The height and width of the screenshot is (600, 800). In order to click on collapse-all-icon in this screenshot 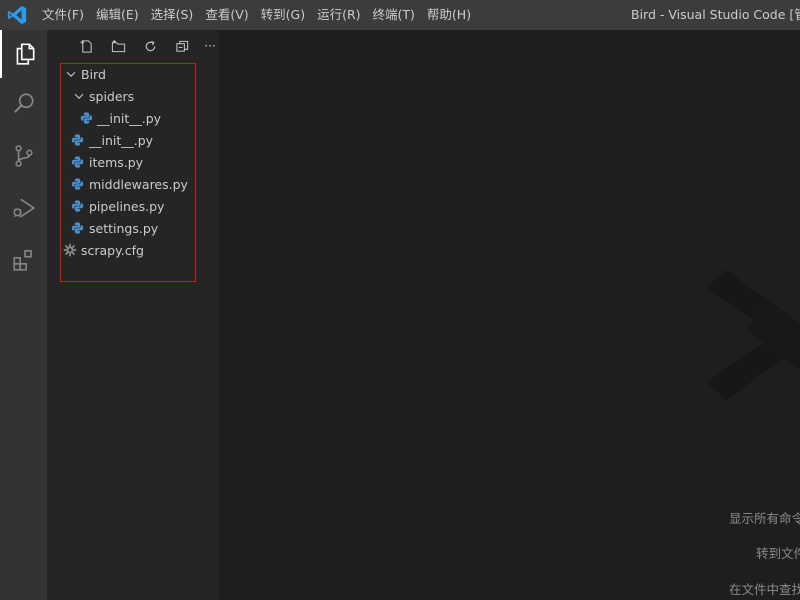, I will do `click(181, 46)`.